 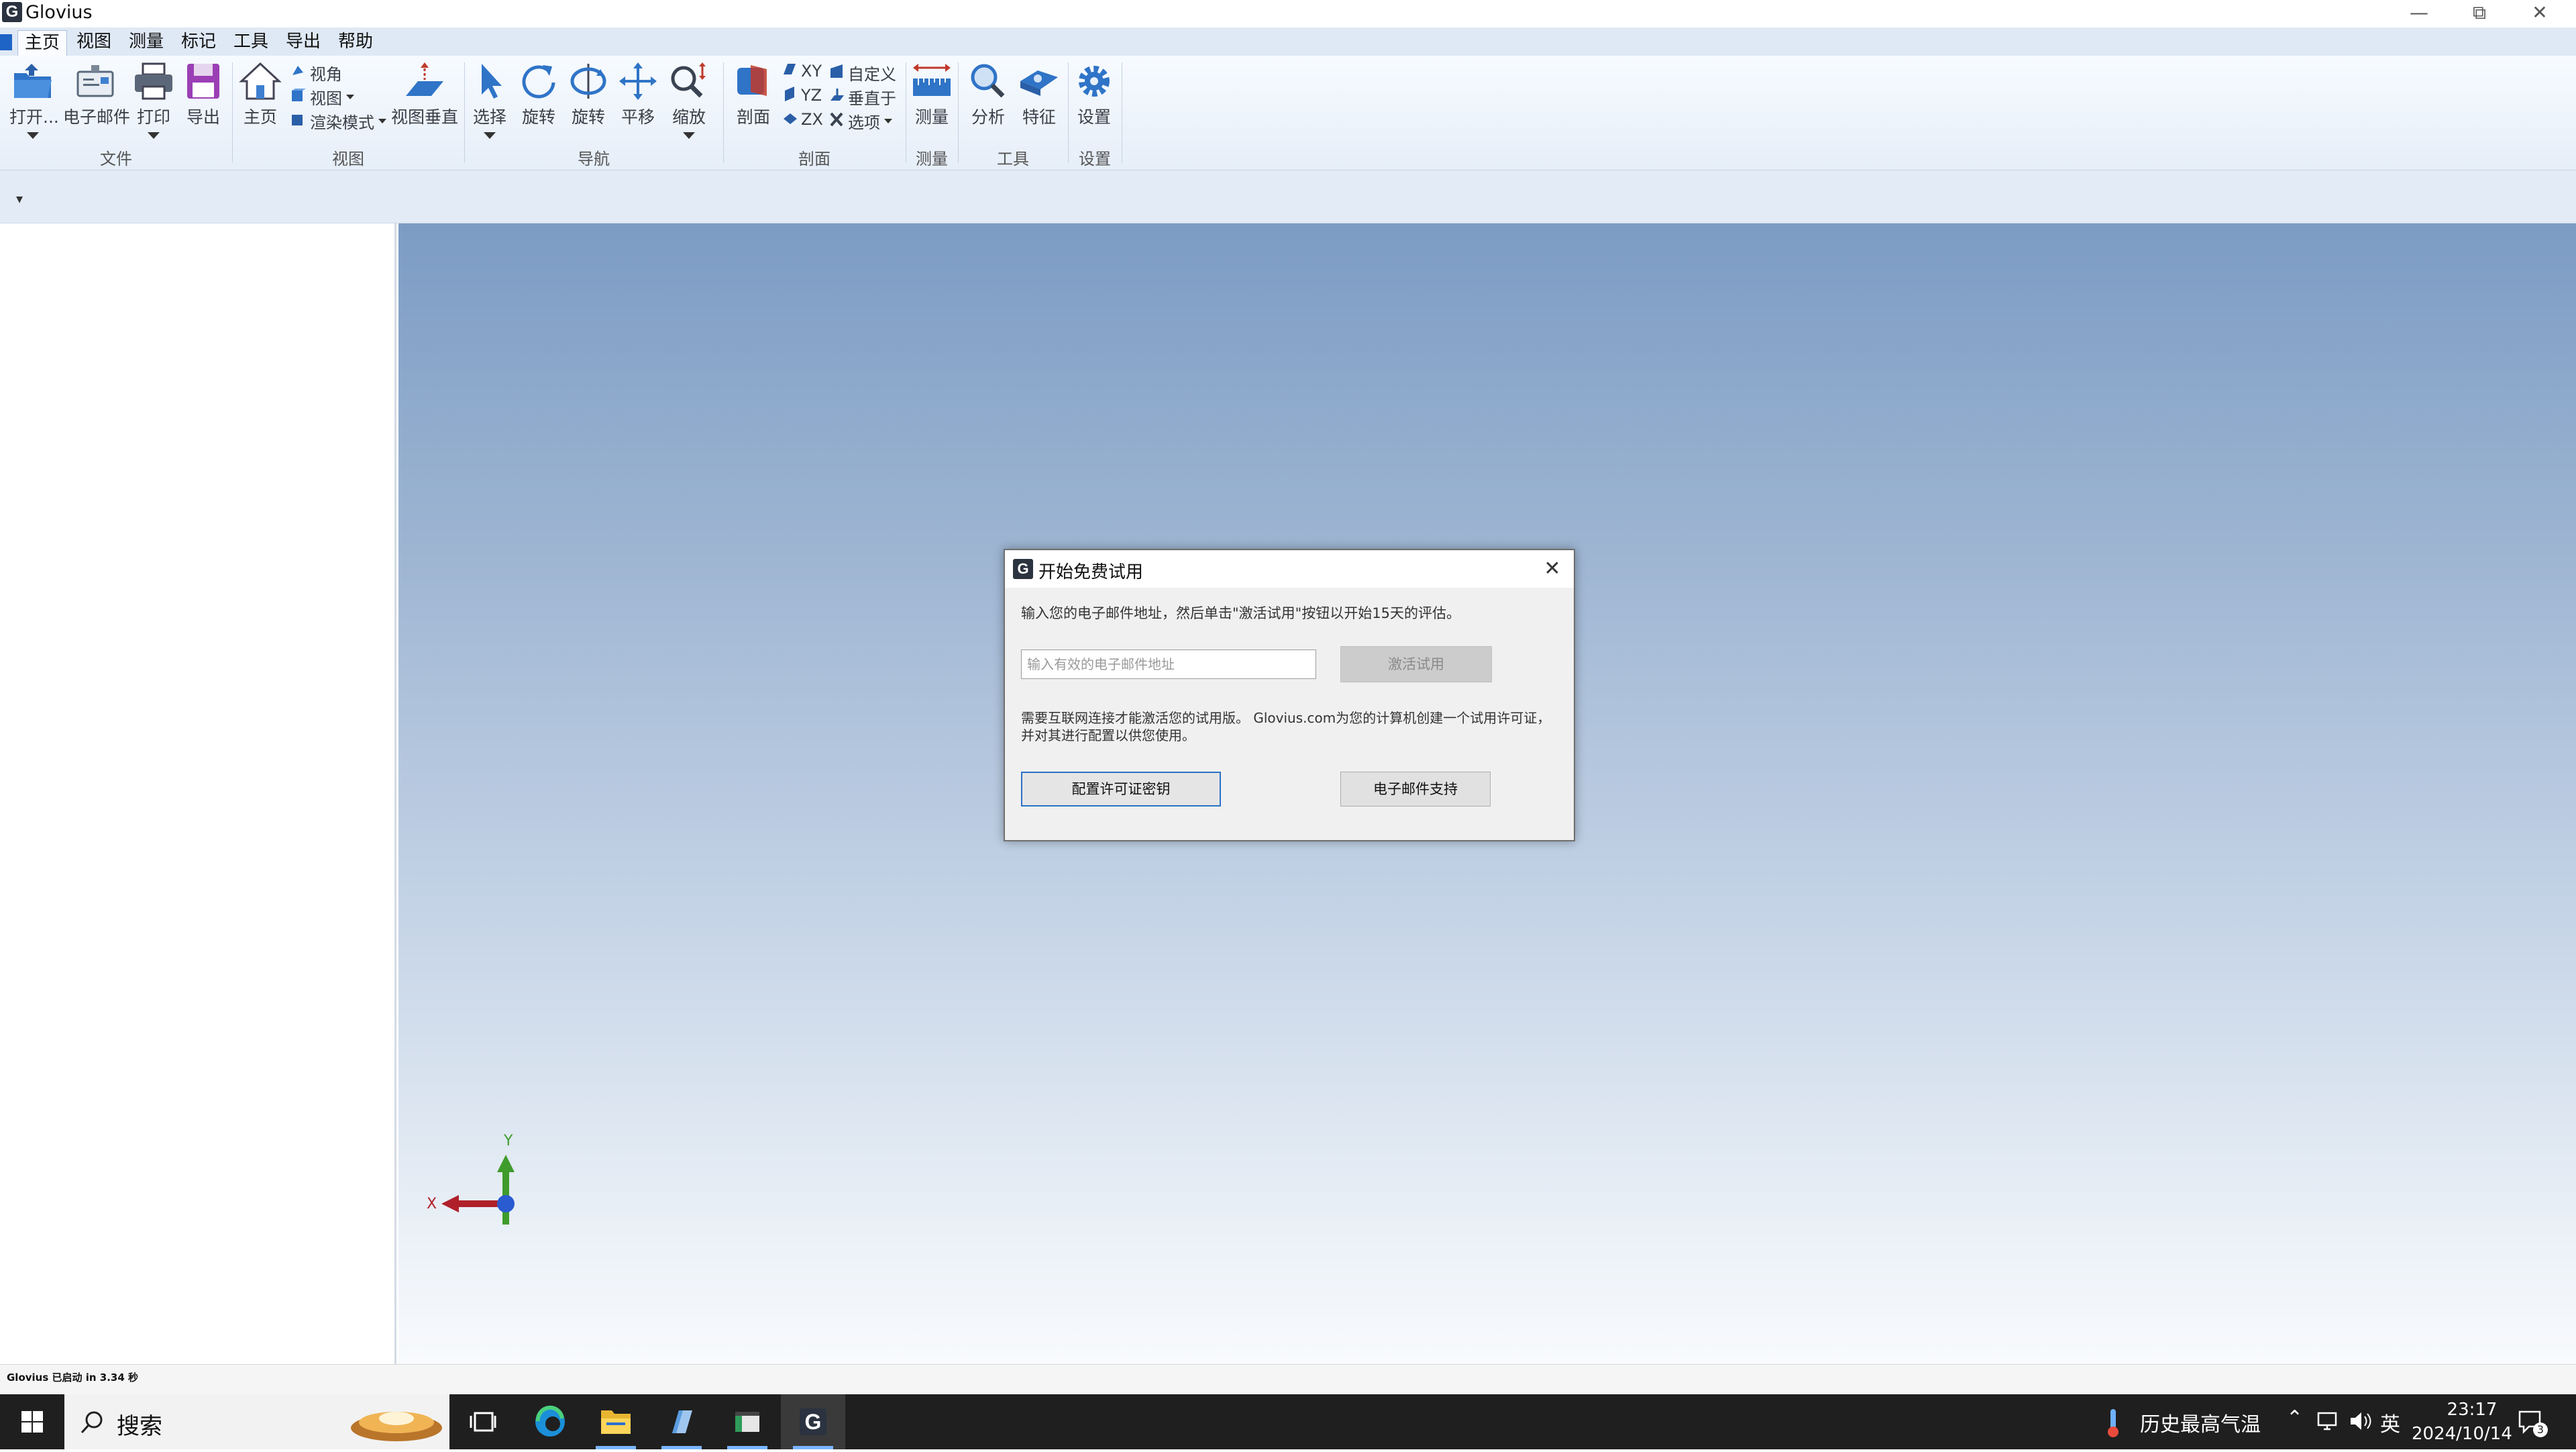 I want to click on export-button: 导出, so click(x=203, y=95).